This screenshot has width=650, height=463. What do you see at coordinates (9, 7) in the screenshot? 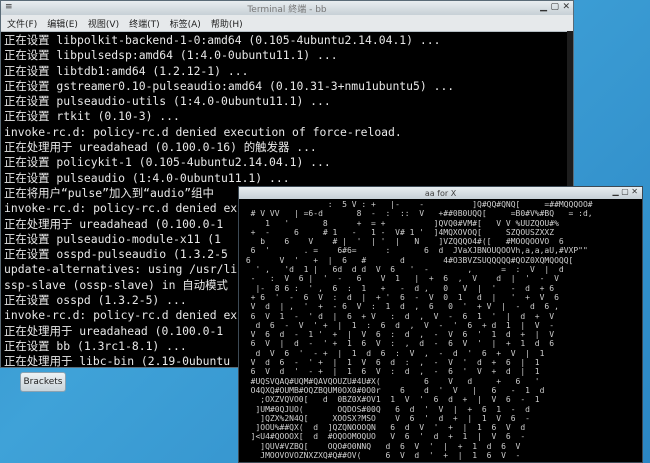
I see `menu-icon: ≡` at bounding box center [9, 7].